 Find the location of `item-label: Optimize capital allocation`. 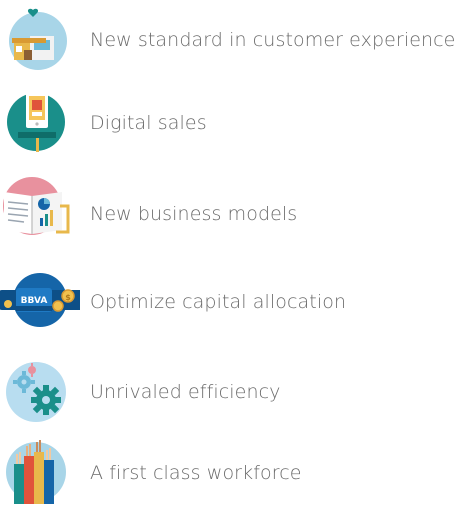

item-label: Optimize capital allocation is located at coordinates (218, 302).